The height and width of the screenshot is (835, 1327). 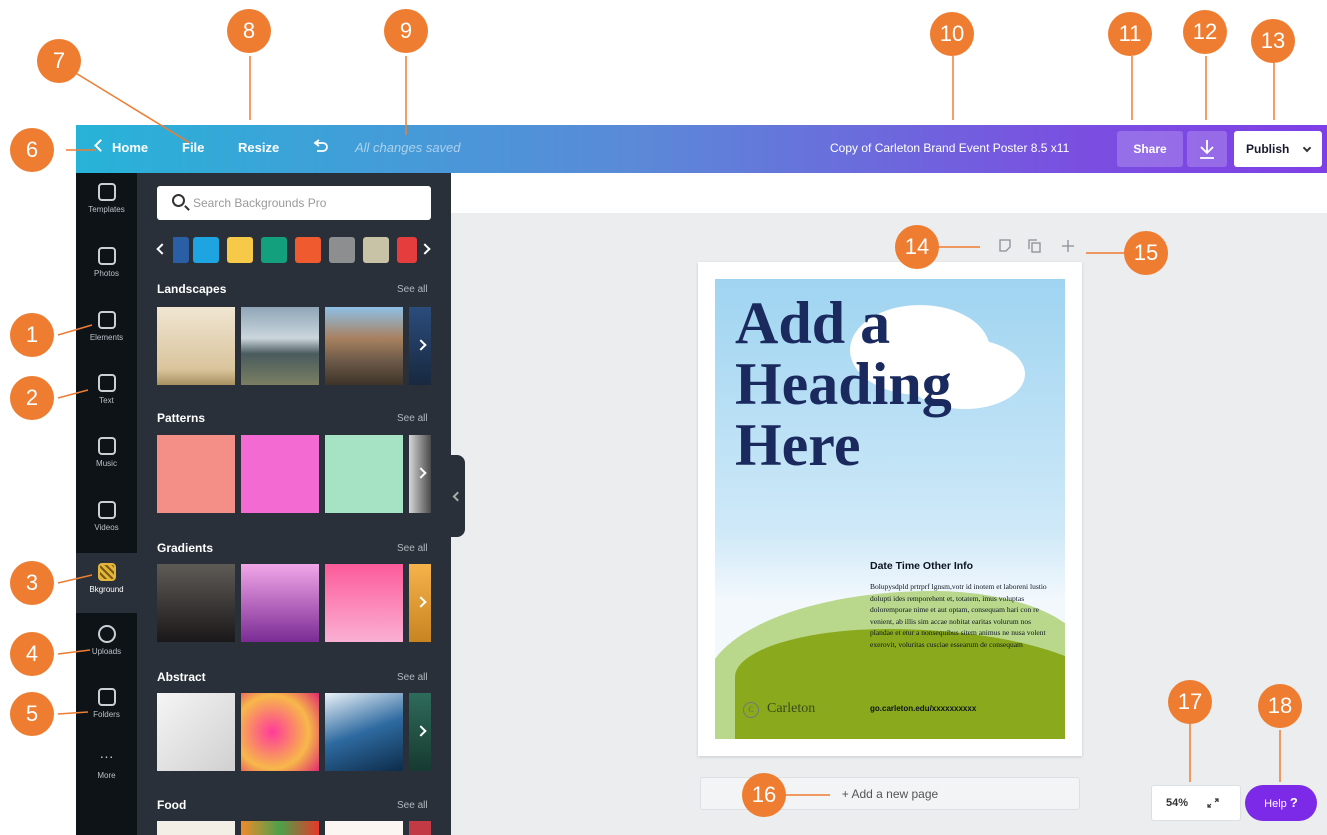 I want to click on rail-item-text: Text, so click(x=106, y=394).